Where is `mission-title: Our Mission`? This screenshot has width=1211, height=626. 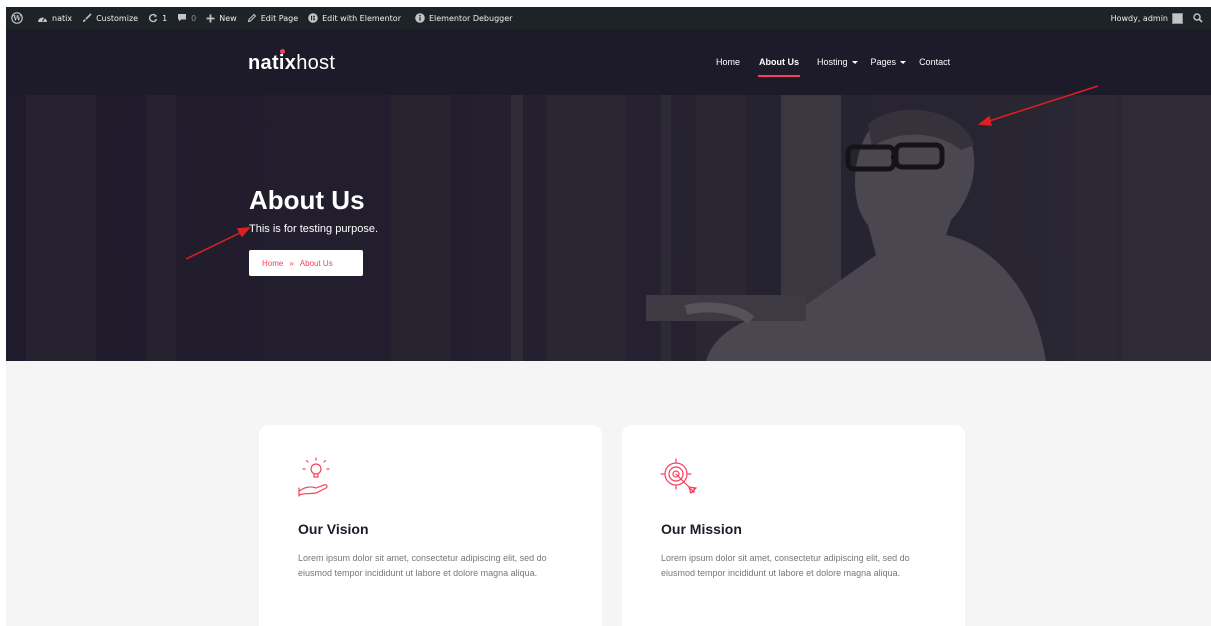 mission-title: Our Mission is located at coordinates (701, 529).